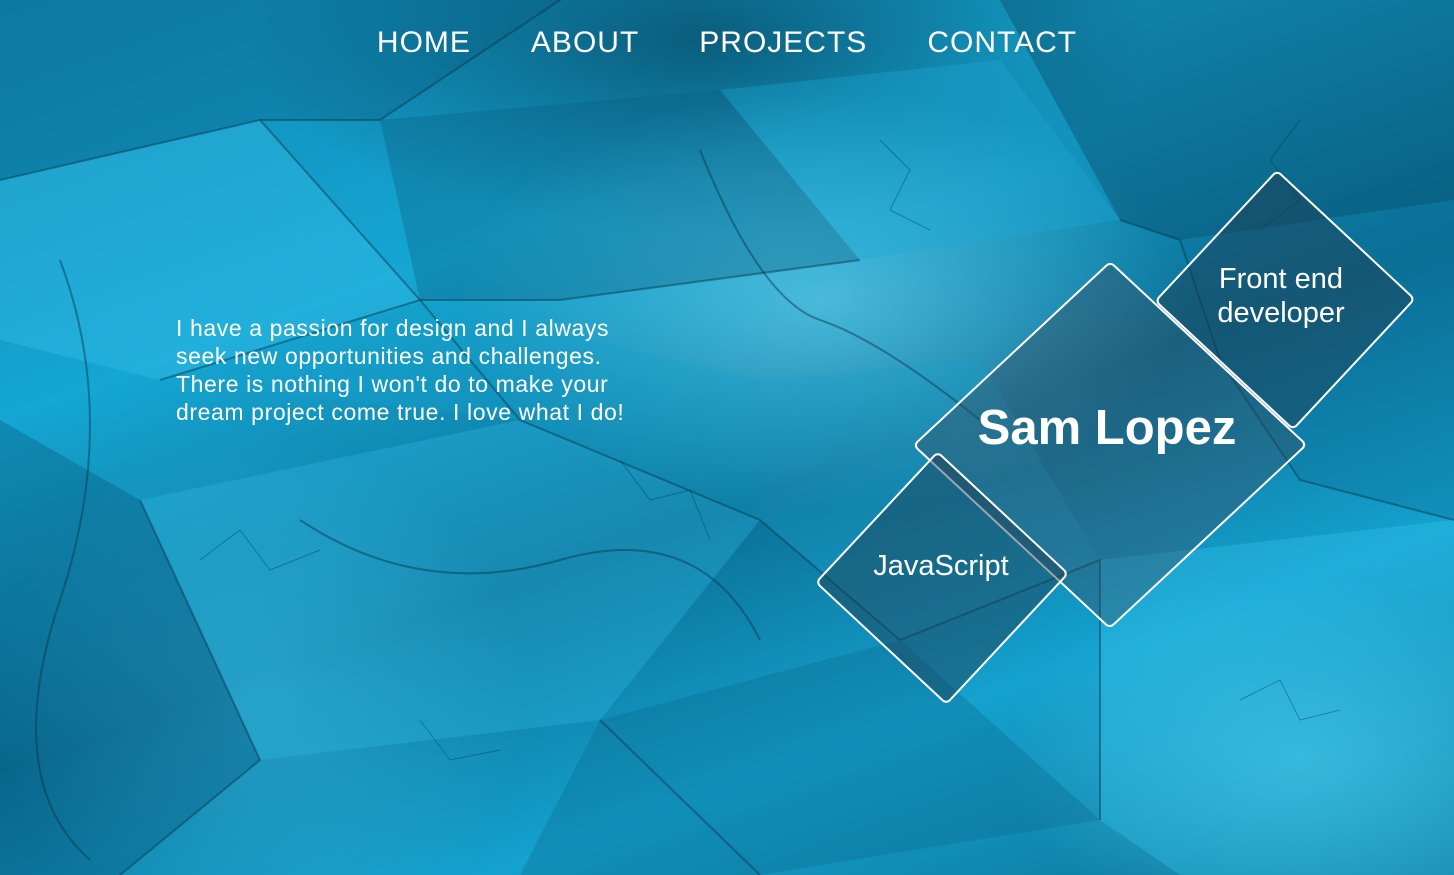 The image size is (1454, 875). I want to click on nav-projects: PROJECTS, so click(783, 43).